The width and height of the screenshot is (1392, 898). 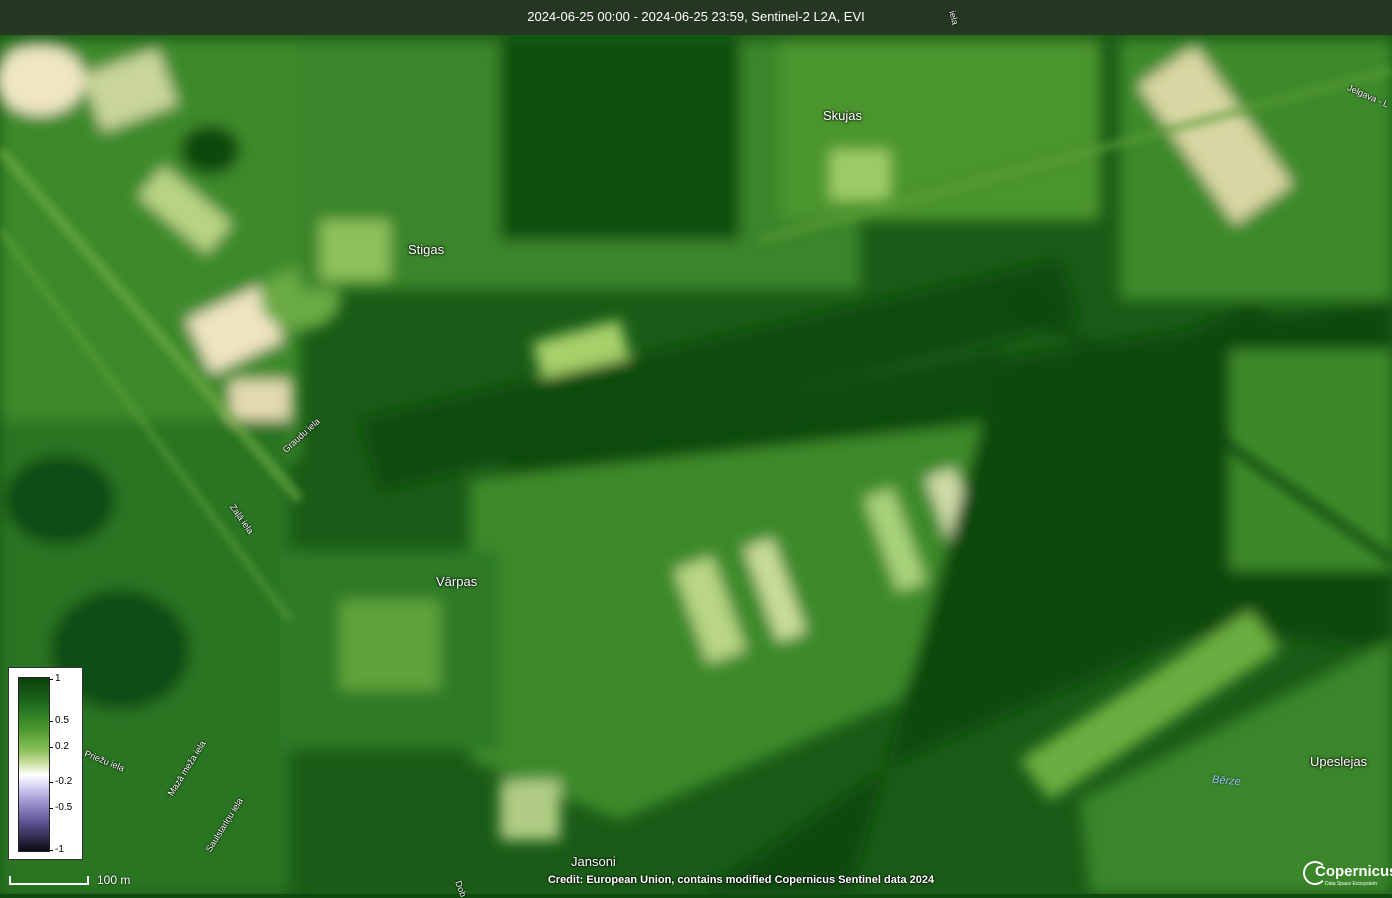 I want to click on place-label-upeslejas: Upeslejas, so click(x=1339, y=761).